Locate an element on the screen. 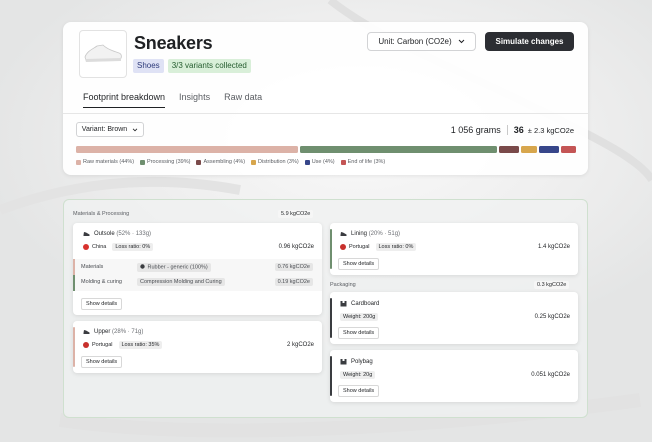 The height and width of the screenshot is (442, 652). portugal-flag-icon is located at coordinates (86, 345).